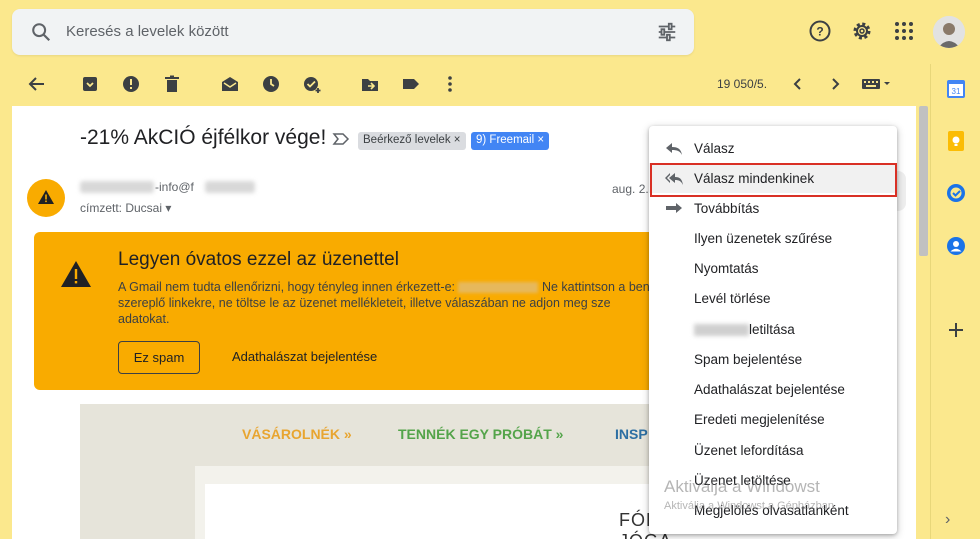 The image size is (980, 539). I want to click on email-content-panel: FÓLIÁS JÓGA, so click(452, 511).